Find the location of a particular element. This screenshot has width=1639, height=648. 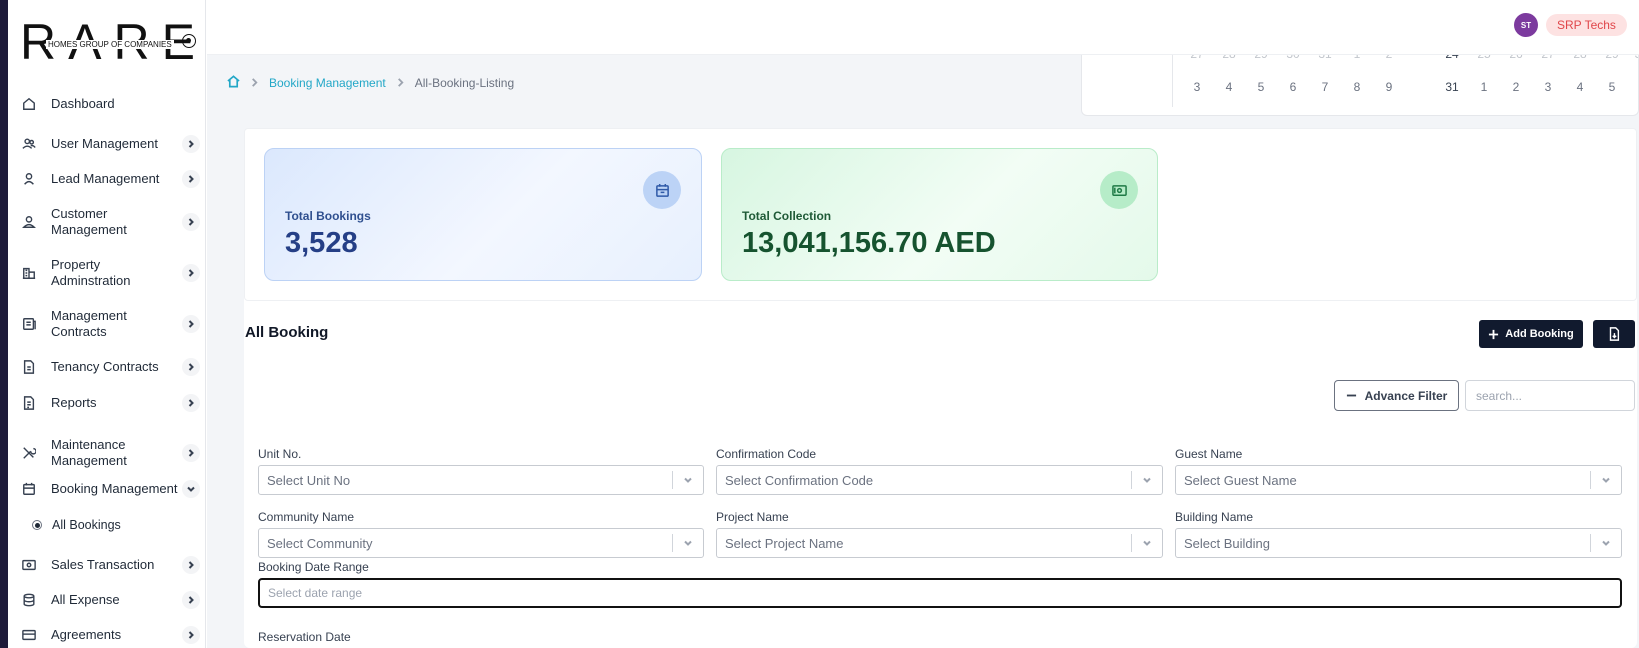

calendar-day: 7 is located at coordinates (1325, 87).